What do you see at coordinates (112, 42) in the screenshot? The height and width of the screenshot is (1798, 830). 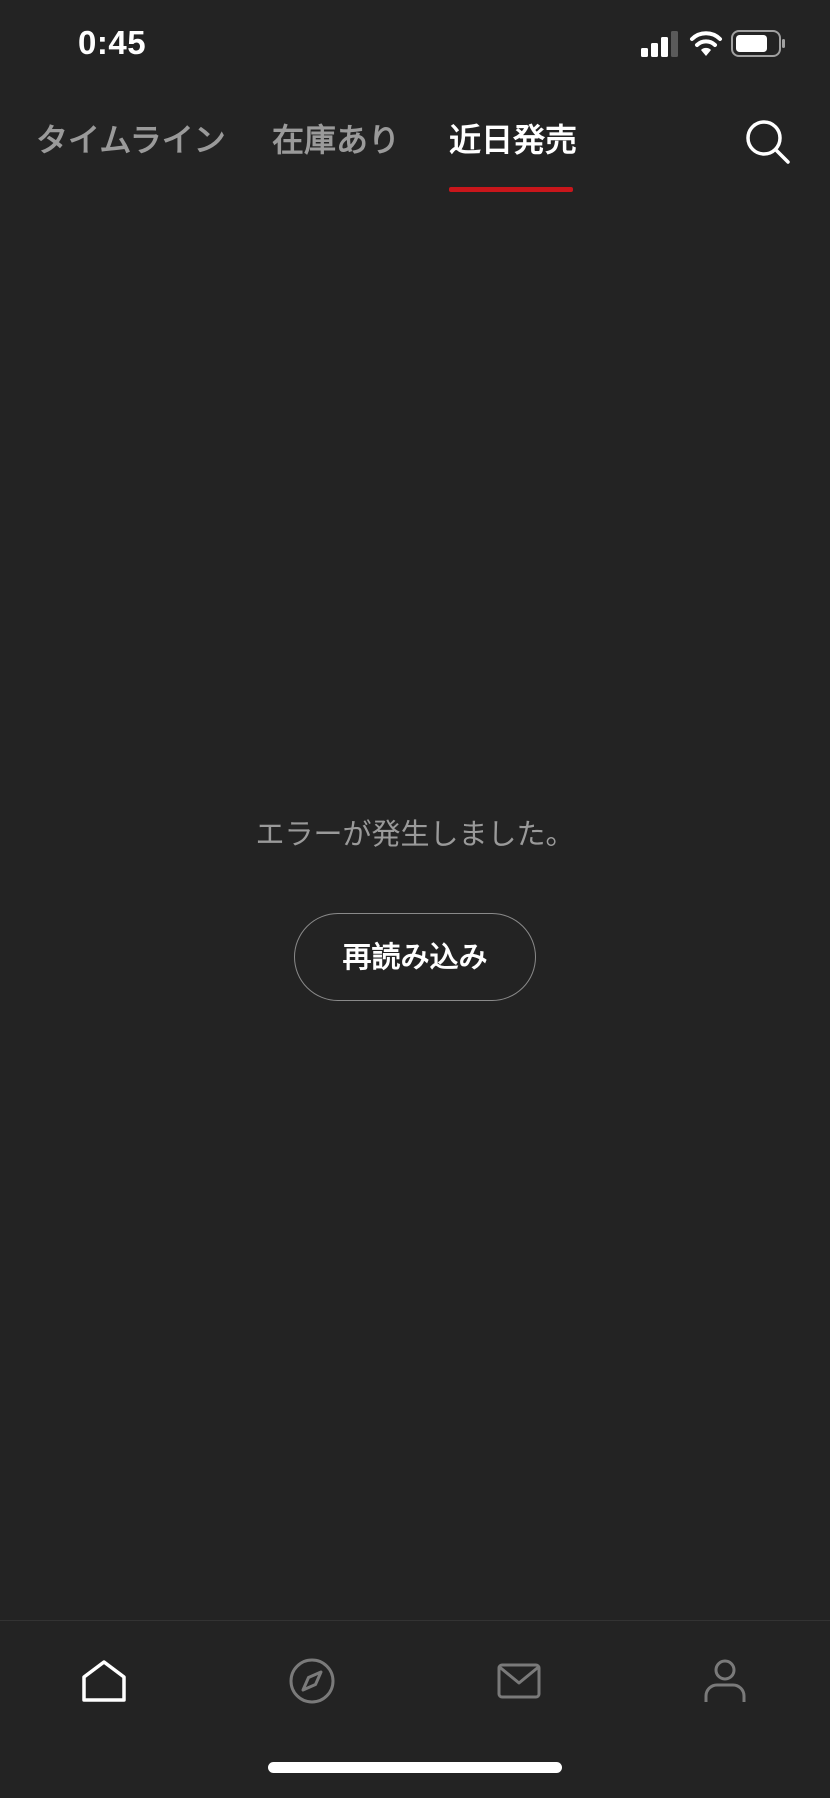 I see `status-time: 0:45` at bounding box center [112, 42].